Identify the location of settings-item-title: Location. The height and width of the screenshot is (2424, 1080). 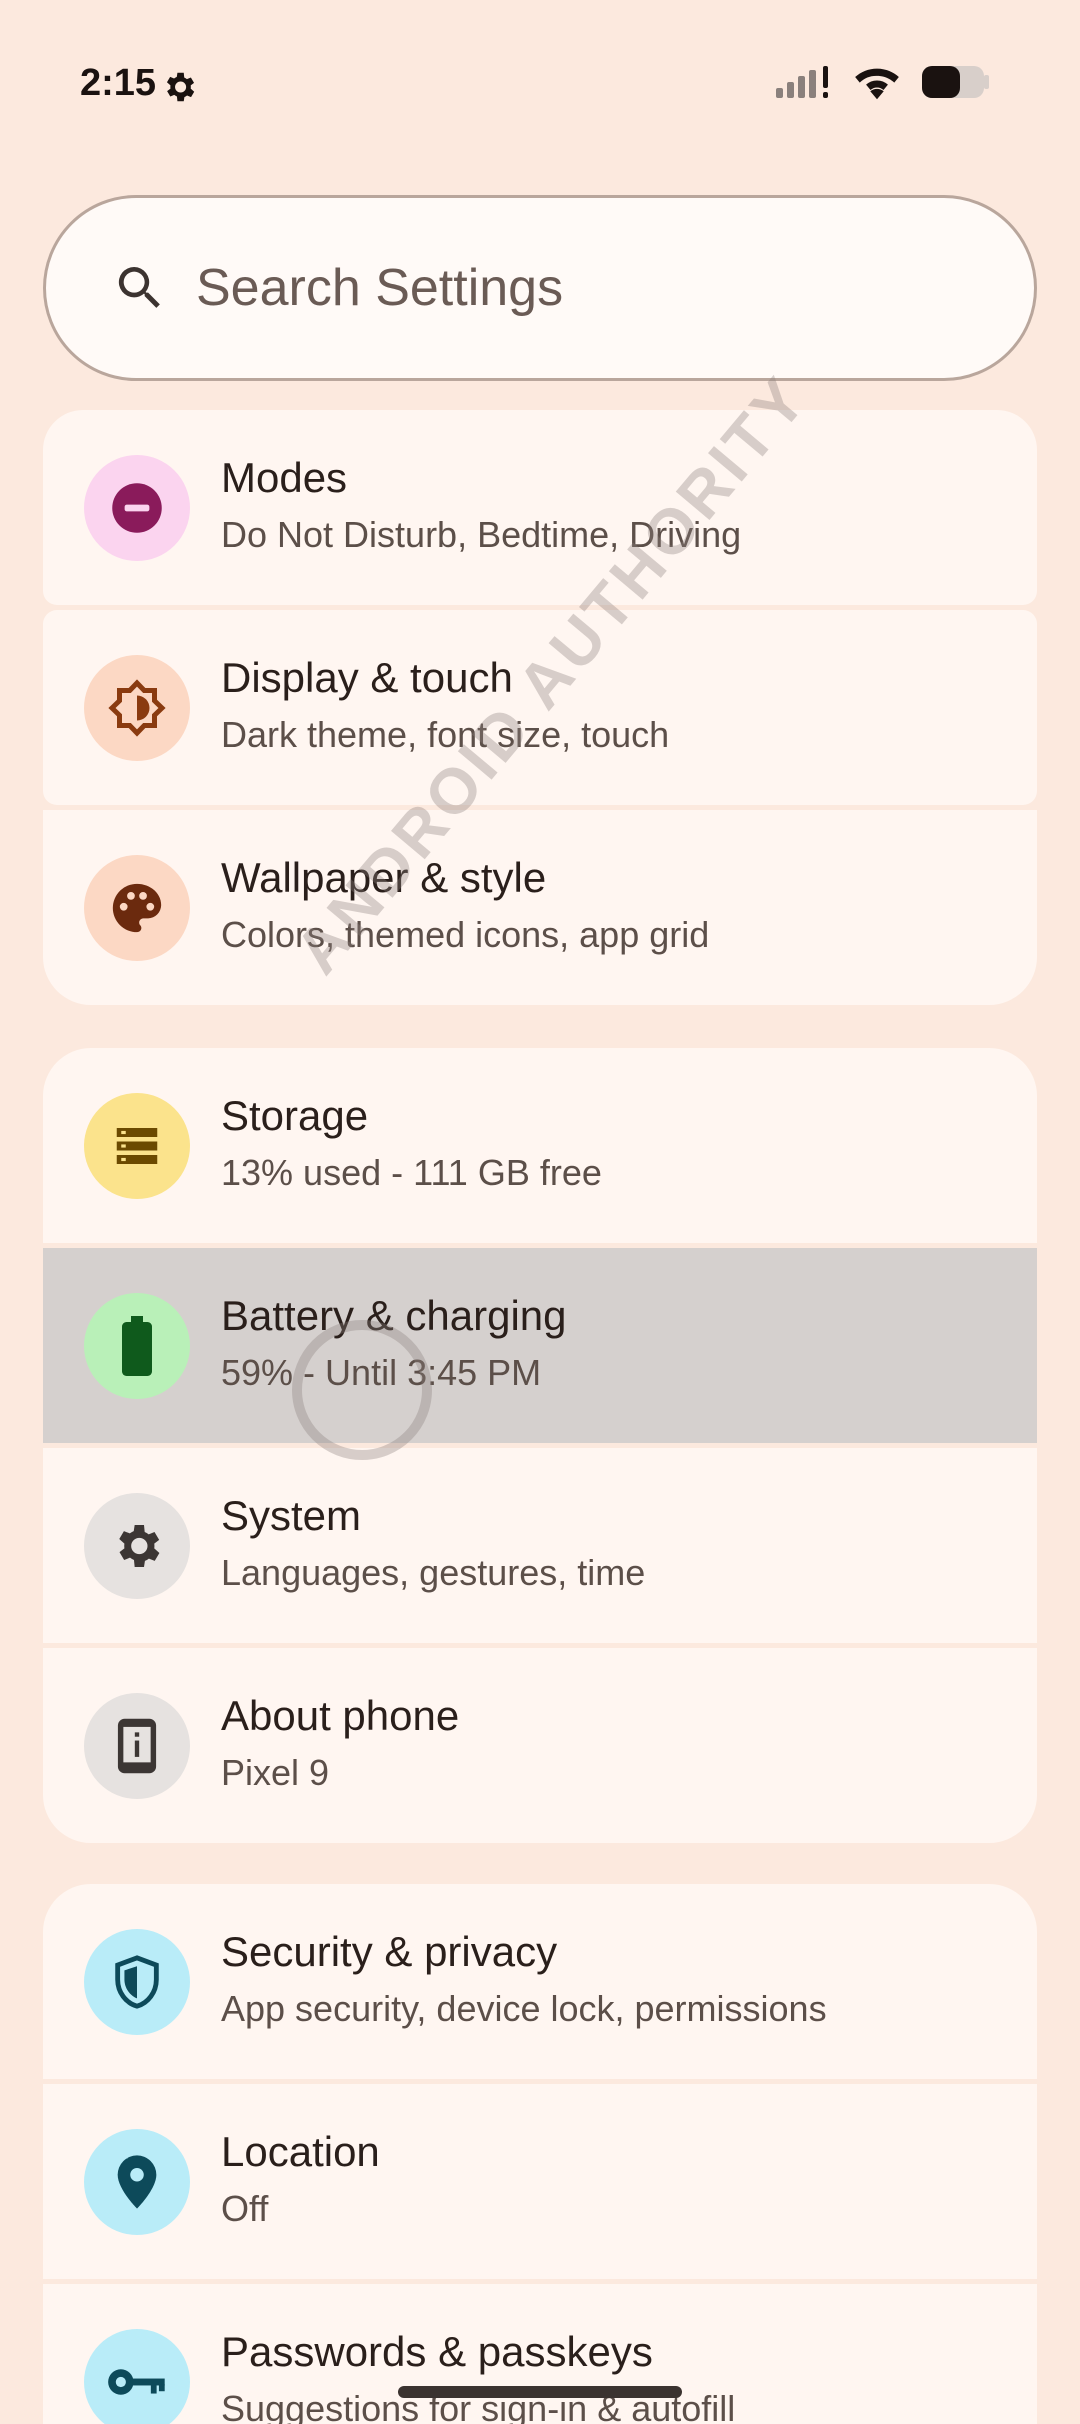
(300, 2151).